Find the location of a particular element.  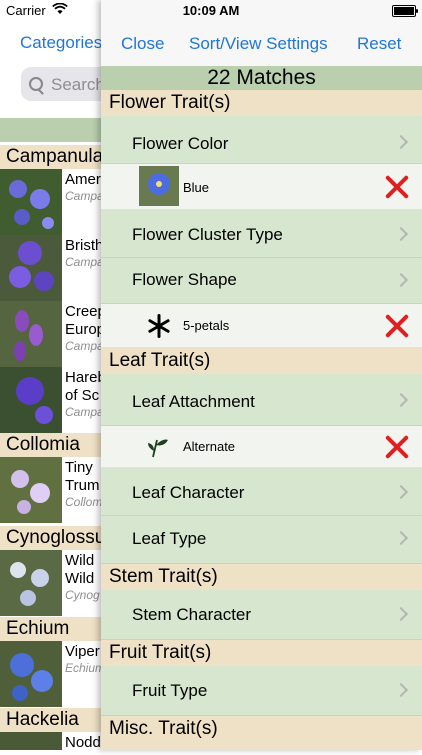

list-item: Viper Echium is located at coordinates (55, 674).